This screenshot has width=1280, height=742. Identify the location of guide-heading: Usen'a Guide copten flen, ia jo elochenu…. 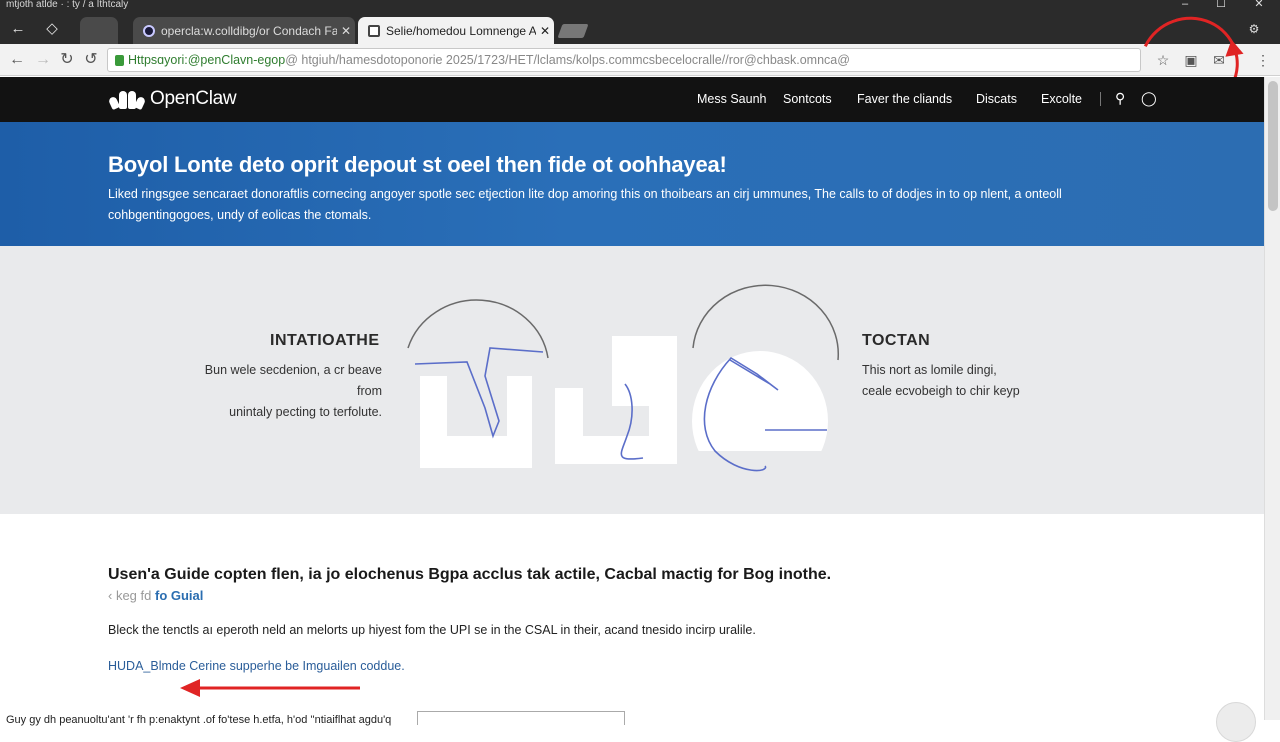
(470, 574).